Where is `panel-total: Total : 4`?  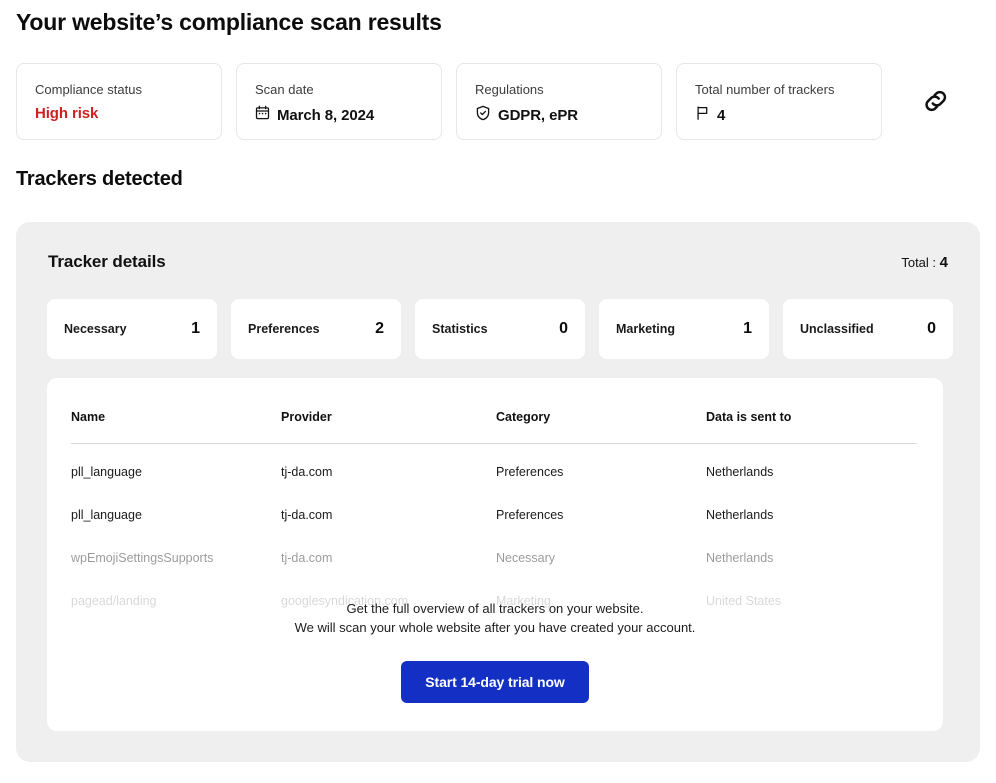 panel-total: Total : 4 is located at coordinates (924, 262).